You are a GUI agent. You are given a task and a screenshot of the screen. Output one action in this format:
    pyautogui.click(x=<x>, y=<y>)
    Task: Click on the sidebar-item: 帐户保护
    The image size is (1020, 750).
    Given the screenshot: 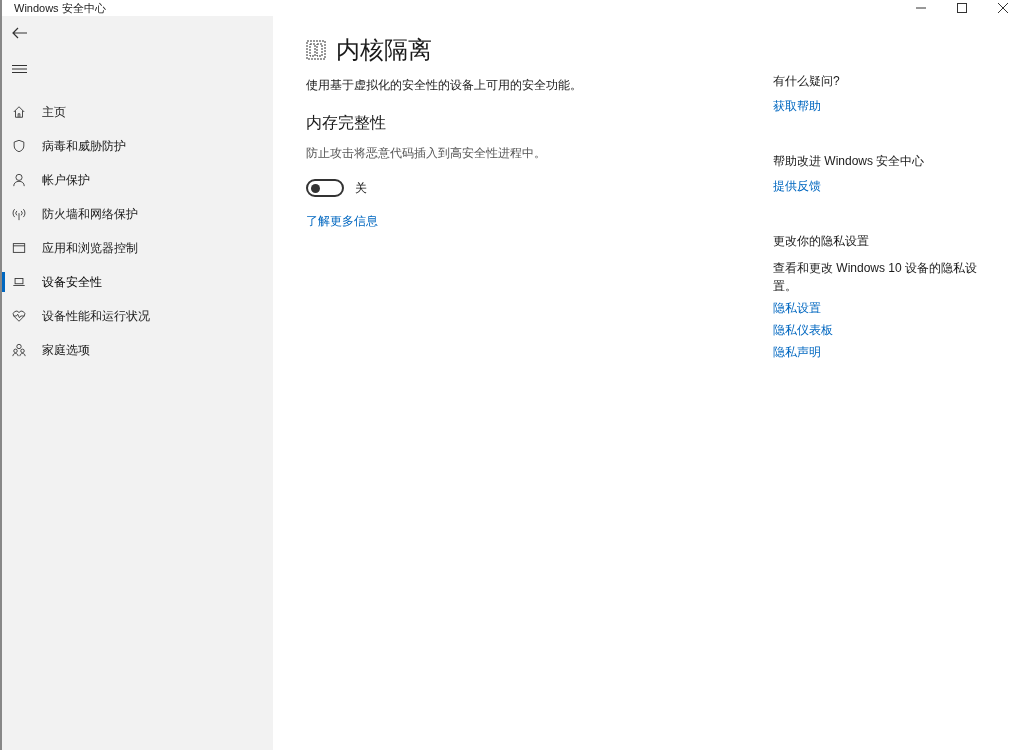 What is the action you would take?
    pyautogui.click(x=66, y=180)
    